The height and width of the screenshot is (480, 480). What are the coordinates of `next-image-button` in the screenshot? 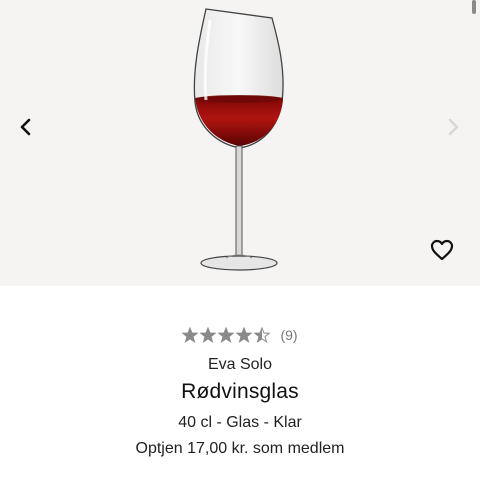 It's located at (453, 127).